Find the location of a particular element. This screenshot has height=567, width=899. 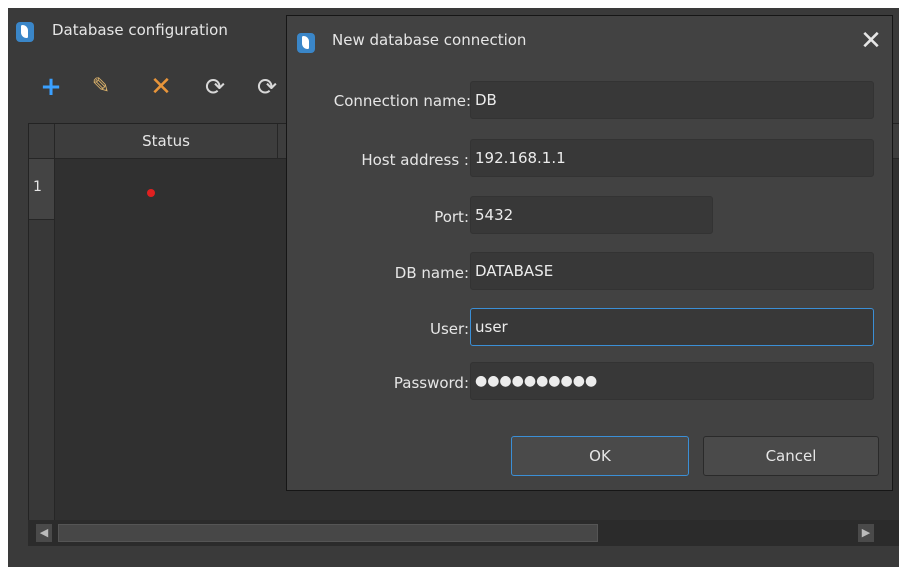

status-error-indicator-icon is located at coordinates (151, 193).